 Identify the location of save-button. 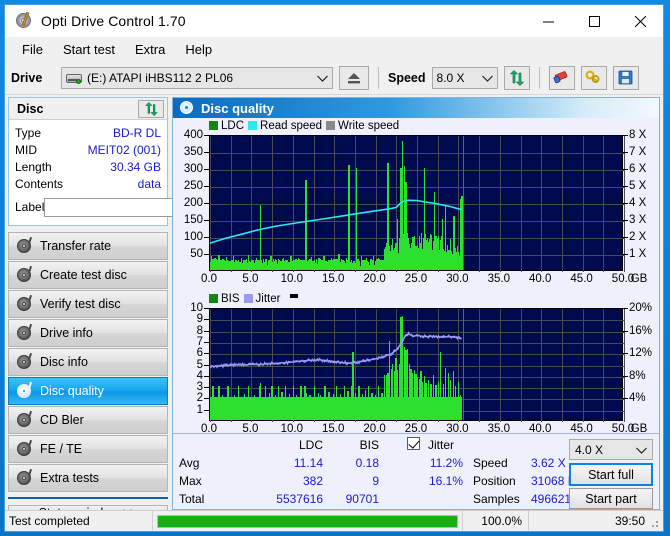
(625, 77).